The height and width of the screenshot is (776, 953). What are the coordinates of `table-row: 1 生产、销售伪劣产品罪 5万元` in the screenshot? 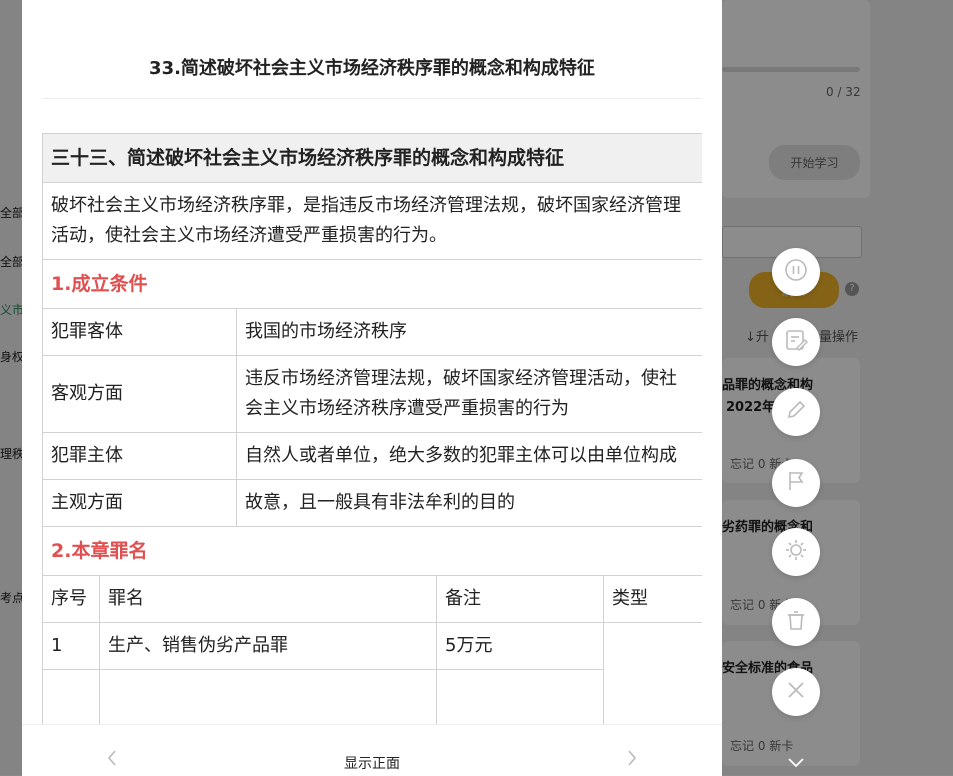 It's located at (372, 673).